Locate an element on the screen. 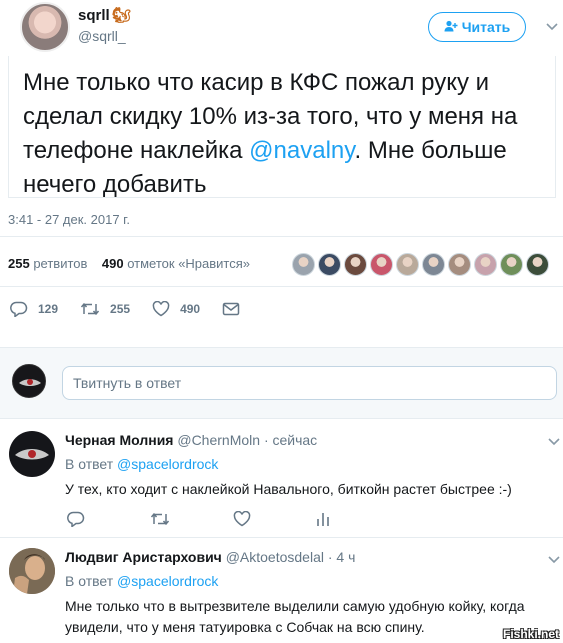 The image size is (563, 643). likers-avatars is located at coordinates (420, 264).